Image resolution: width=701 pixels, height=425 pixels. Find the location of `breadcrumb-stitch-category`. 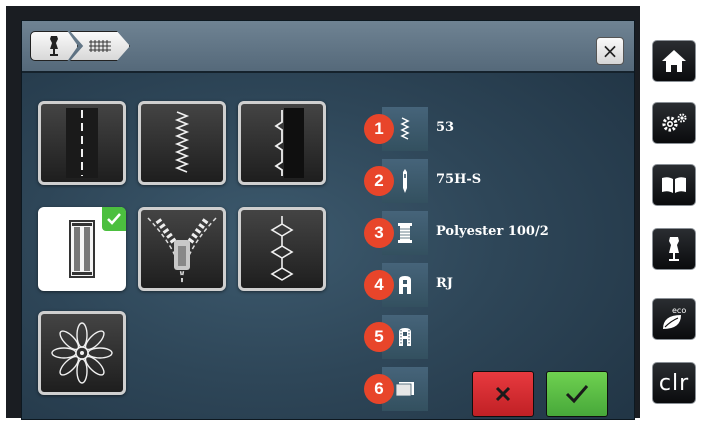

breadcrumb-stitch-category is located at coordinates (100, 46).